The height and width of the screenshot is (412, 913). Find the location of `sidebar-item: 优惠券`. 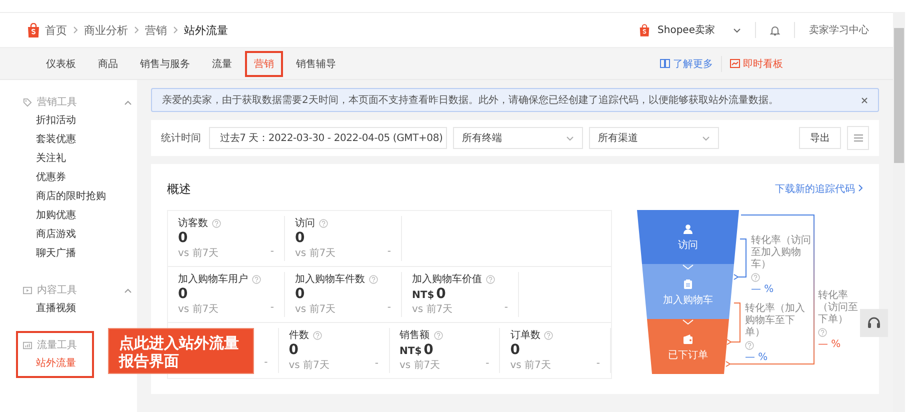

sidebar-item: 优惠券 is located at coordinates (77, 177).